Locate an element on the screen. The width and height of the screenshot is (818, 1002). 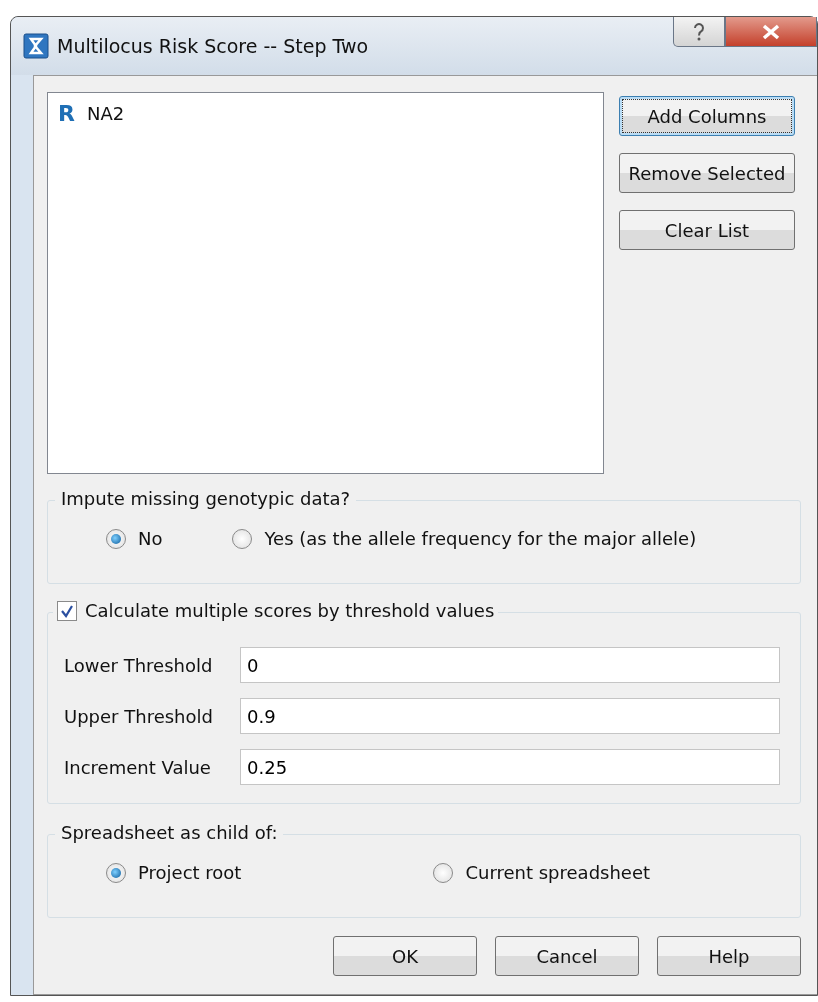
threshold-checkbox is located at coordinates (67, 611).